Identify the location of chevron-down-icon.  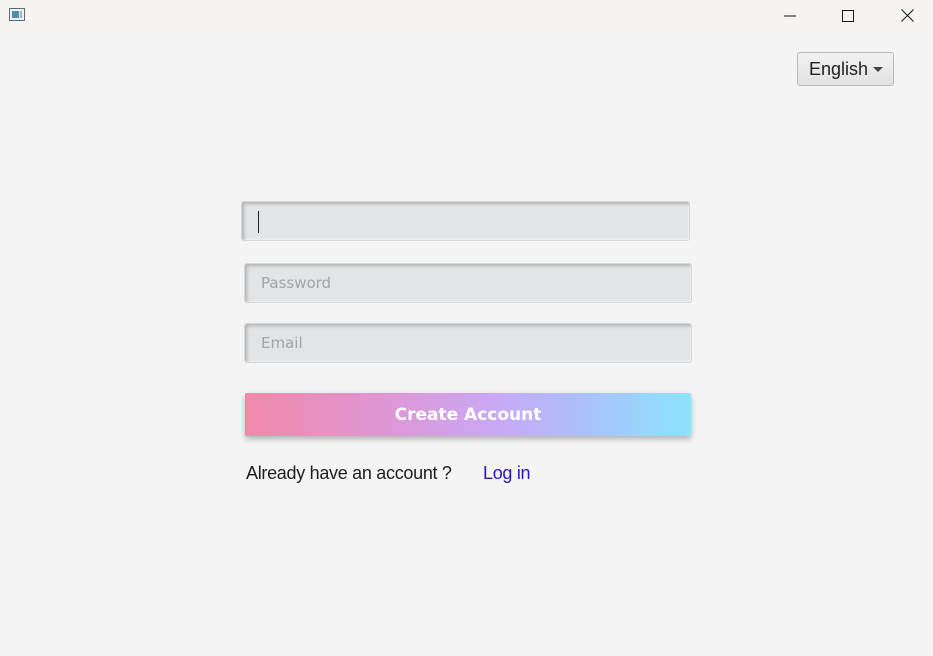
(878, 69).